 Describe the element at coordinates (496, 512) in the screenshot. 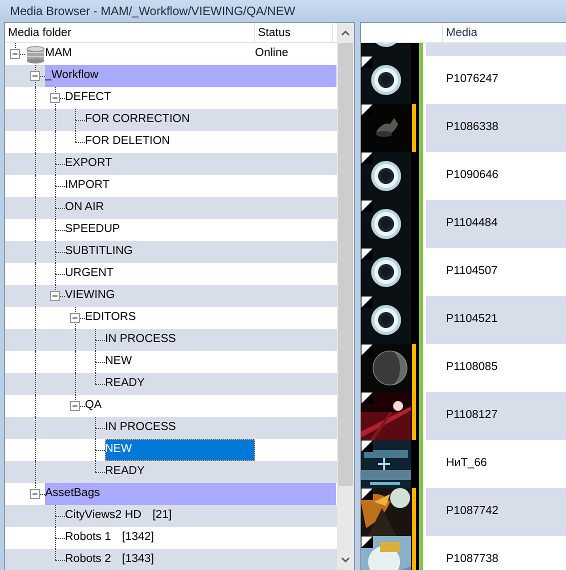

I see `media-item: P1087742` at that location.